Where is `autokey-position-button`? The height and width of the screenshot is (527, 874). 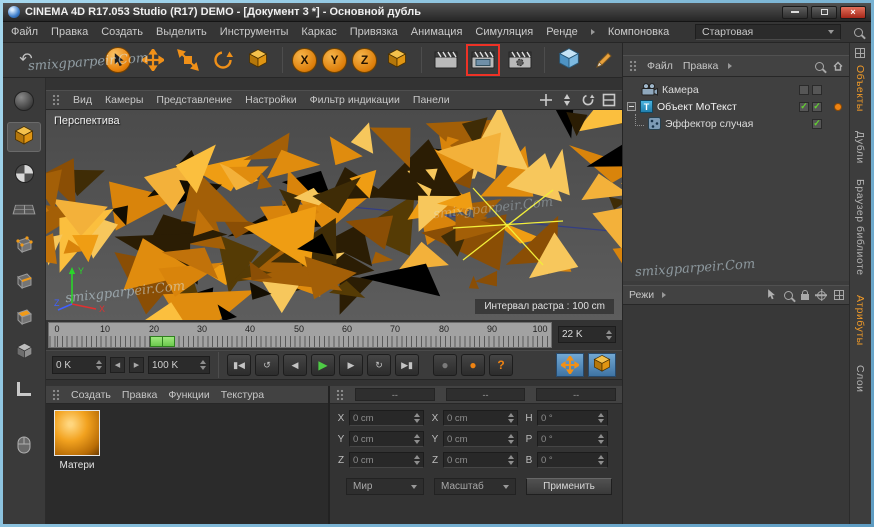 autokey-position-button is located at coordinates (570, 365).